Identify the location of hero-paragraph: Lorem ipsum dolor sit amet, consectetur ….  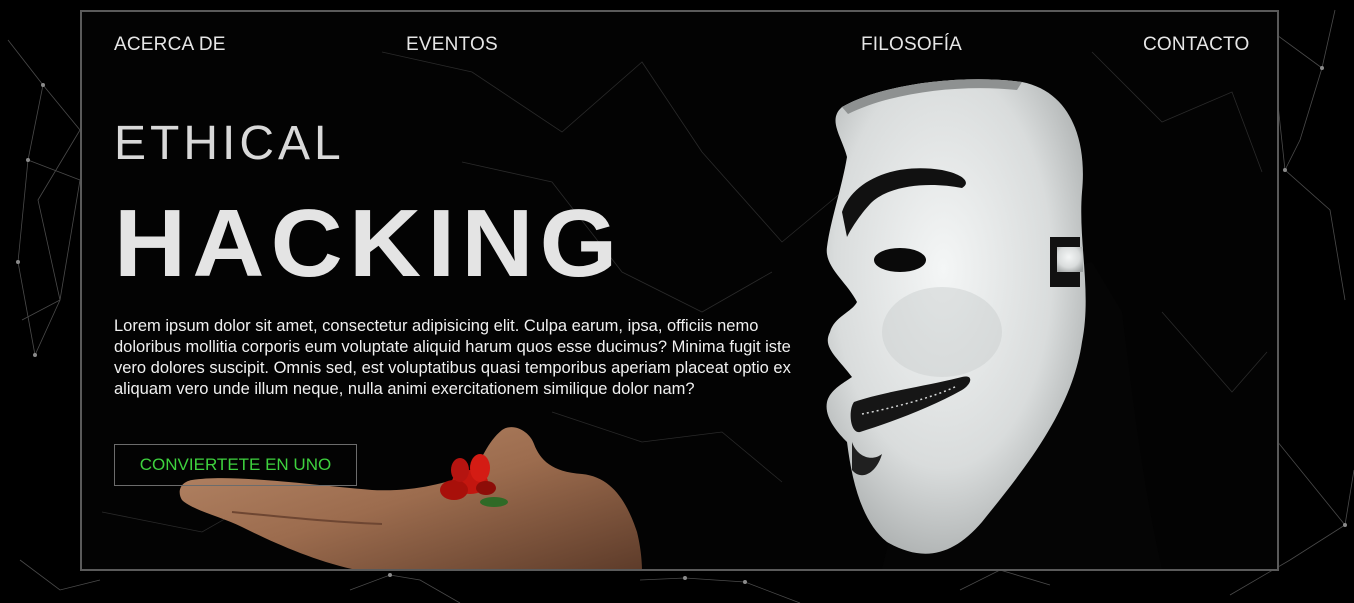
(452, 357).